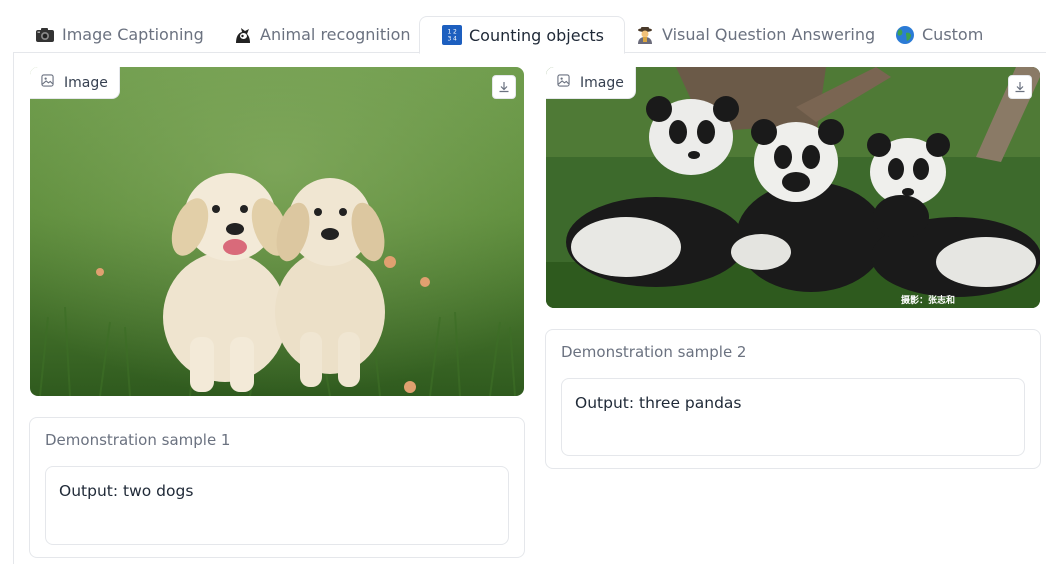  Describe the element at coordinates (45, 35) in the screenshot. I see `camera-icon` at that location.